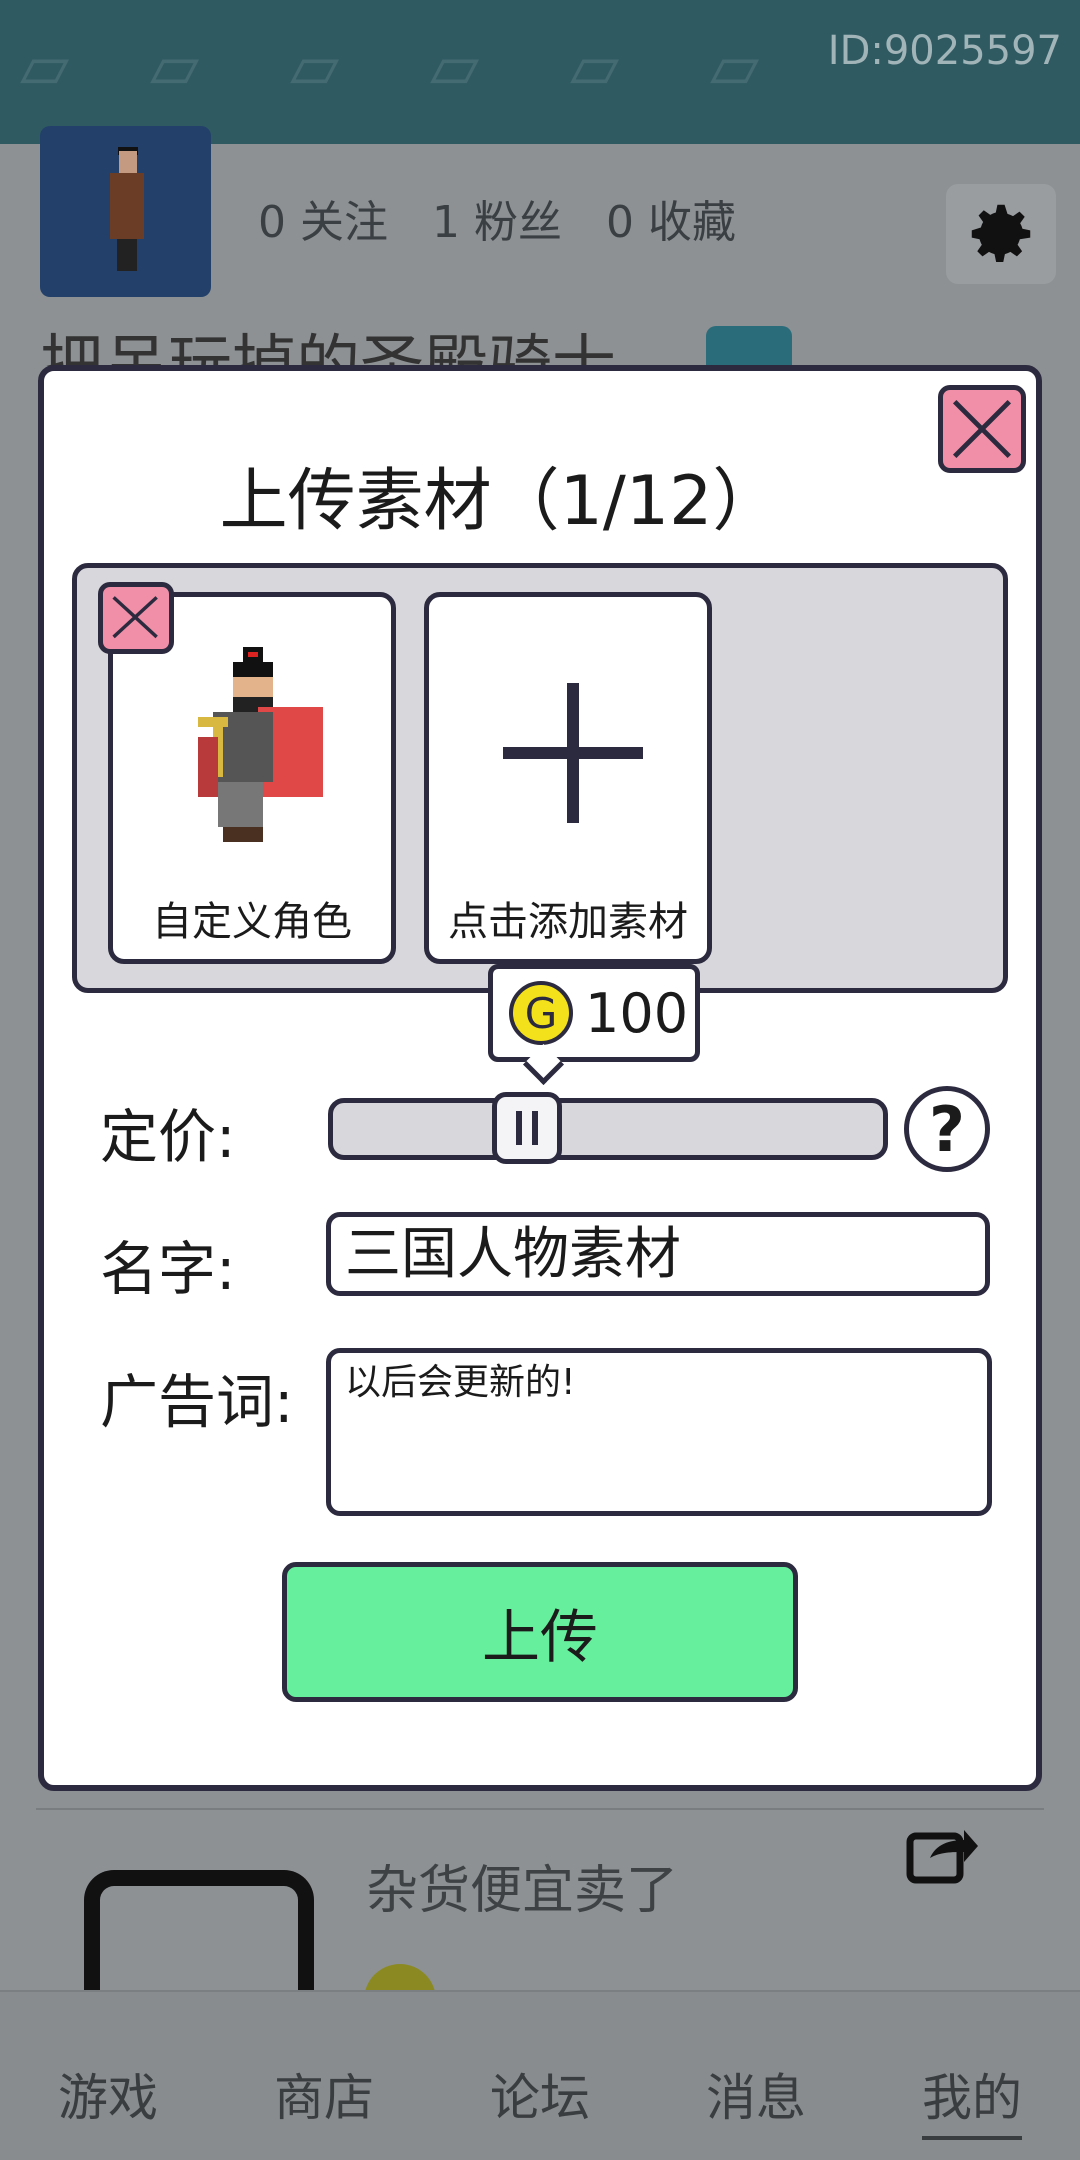 The image size is (1080, 2160). Describe the element at coordinates (756, 2094) in the screenshot. I see `nav-messages: 消息` at that location.